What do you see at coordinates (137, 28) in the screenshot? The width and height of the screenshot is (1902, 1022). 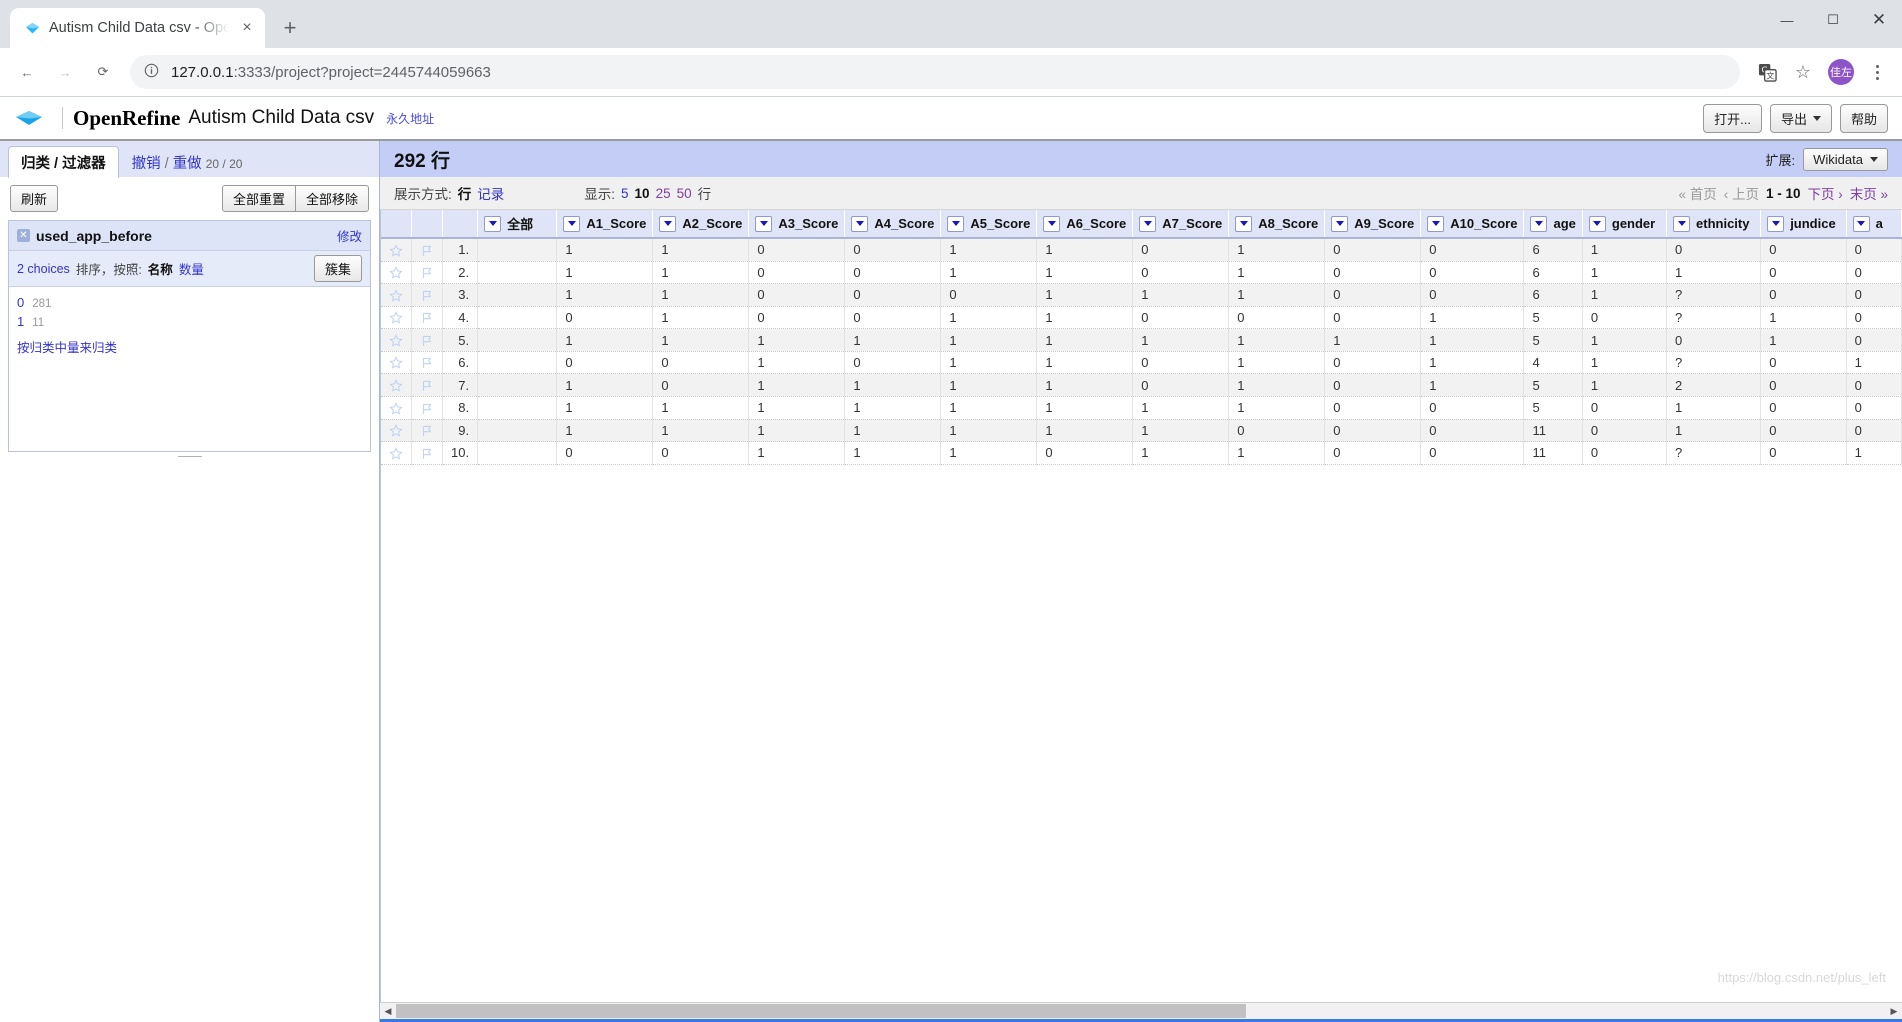 I see `browser-tab: Autism Child Data csv - OpenR ×` at bounding box center [137, 28].